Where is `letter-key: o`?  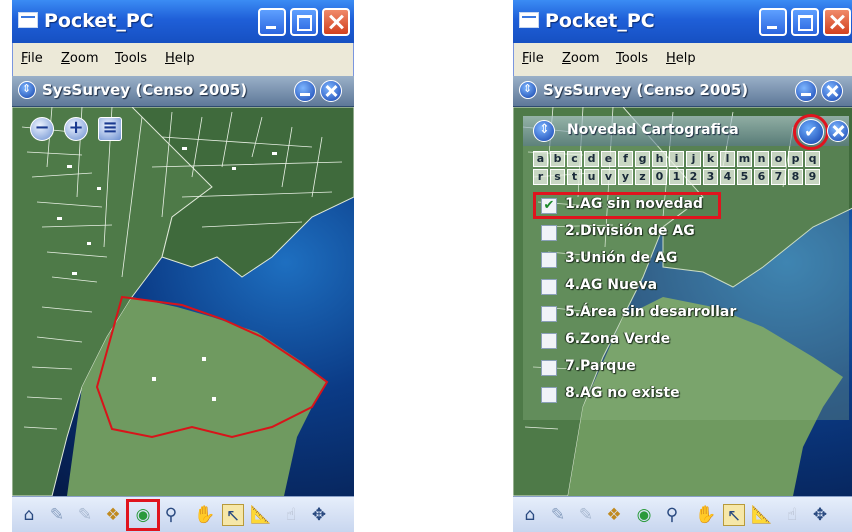 letter-key: o is located at coordinates (778, 159).